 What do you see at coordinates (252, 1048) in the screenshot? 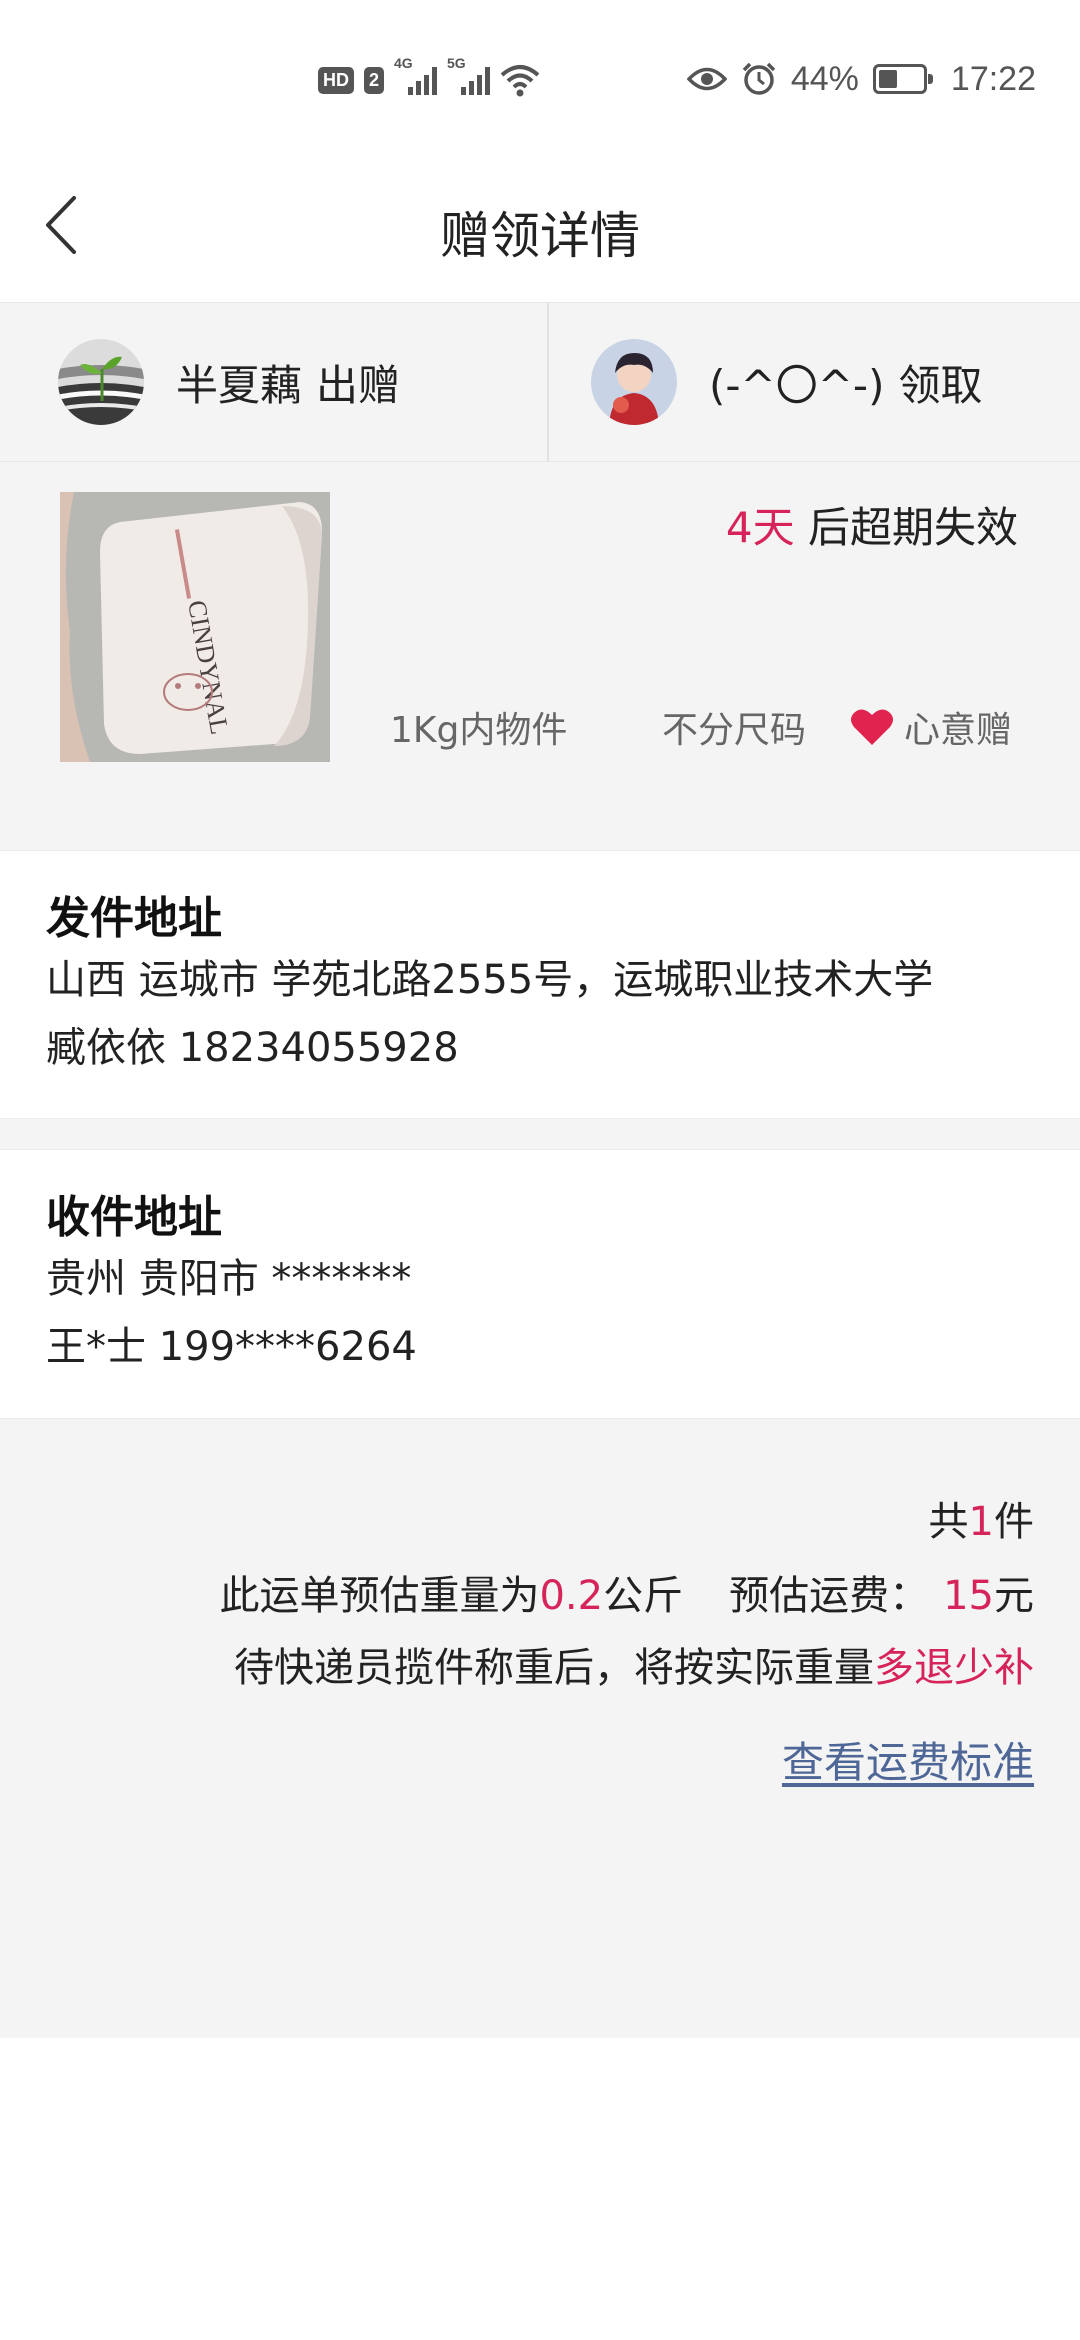
I see `sender-contact-line: 臧依依 18234055928` at bounding box center [252, 1048].